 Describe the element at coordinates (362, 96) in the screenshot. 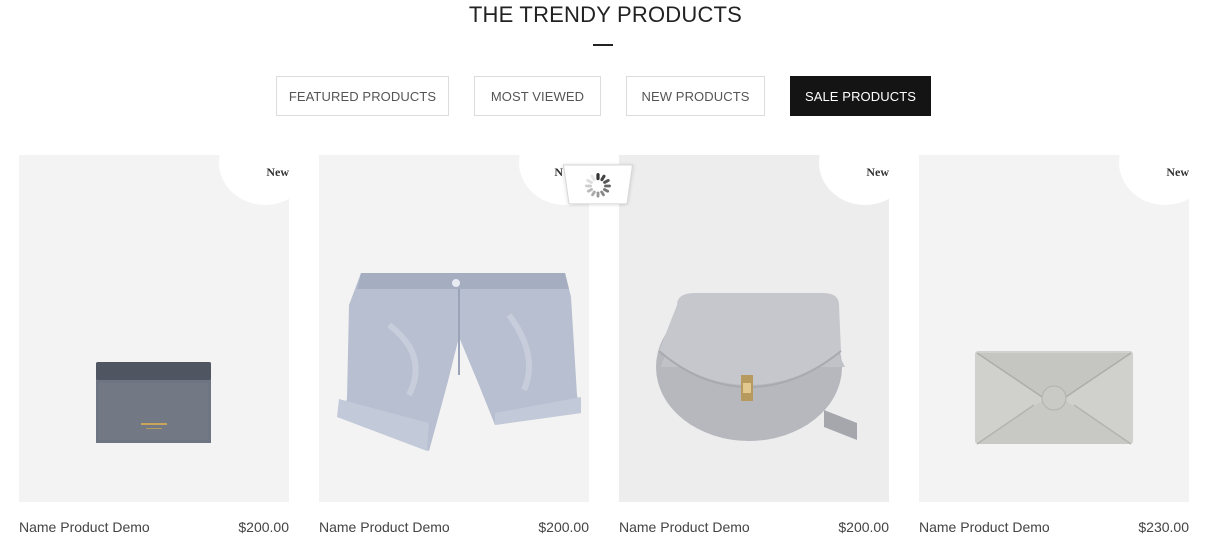

I see `tab-featured-products: FEATURED PRODUCTS` at that location.